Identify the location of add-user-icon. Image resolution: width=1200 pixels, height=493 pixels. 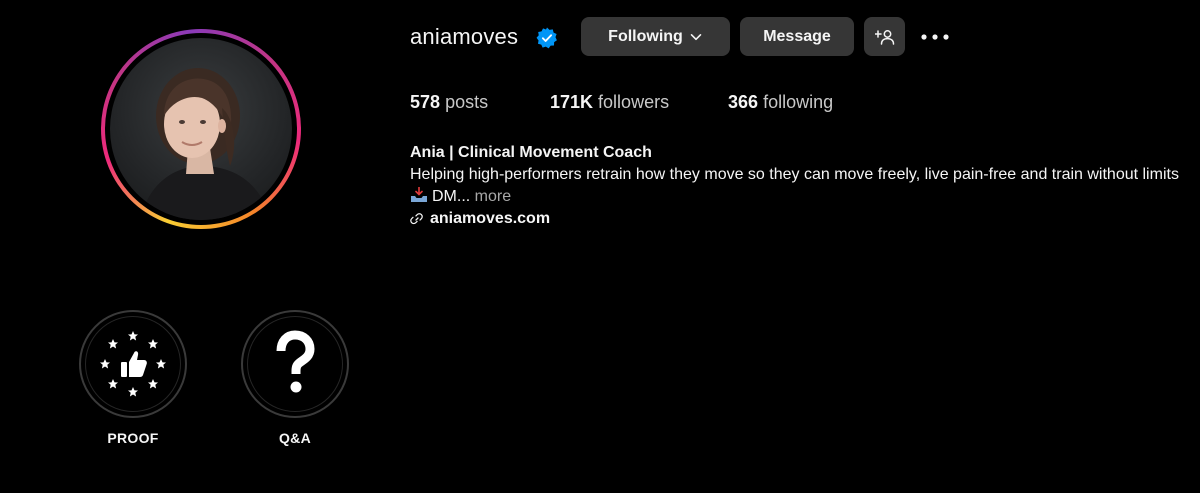
(884, 37).